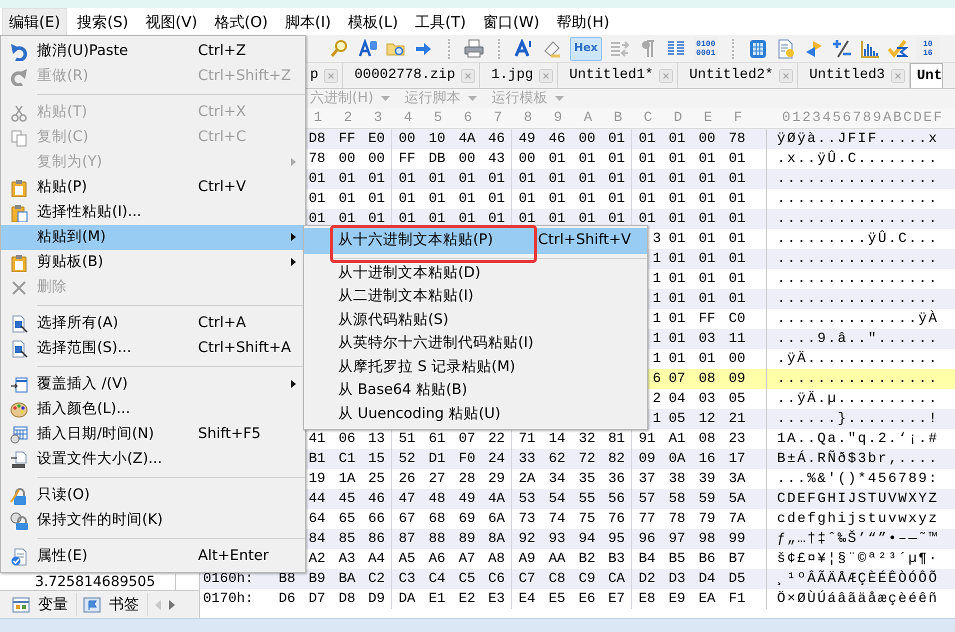 This screenshot has height=632, width=955. I want to click on hex-cell-text: F0, so click(467, 459).